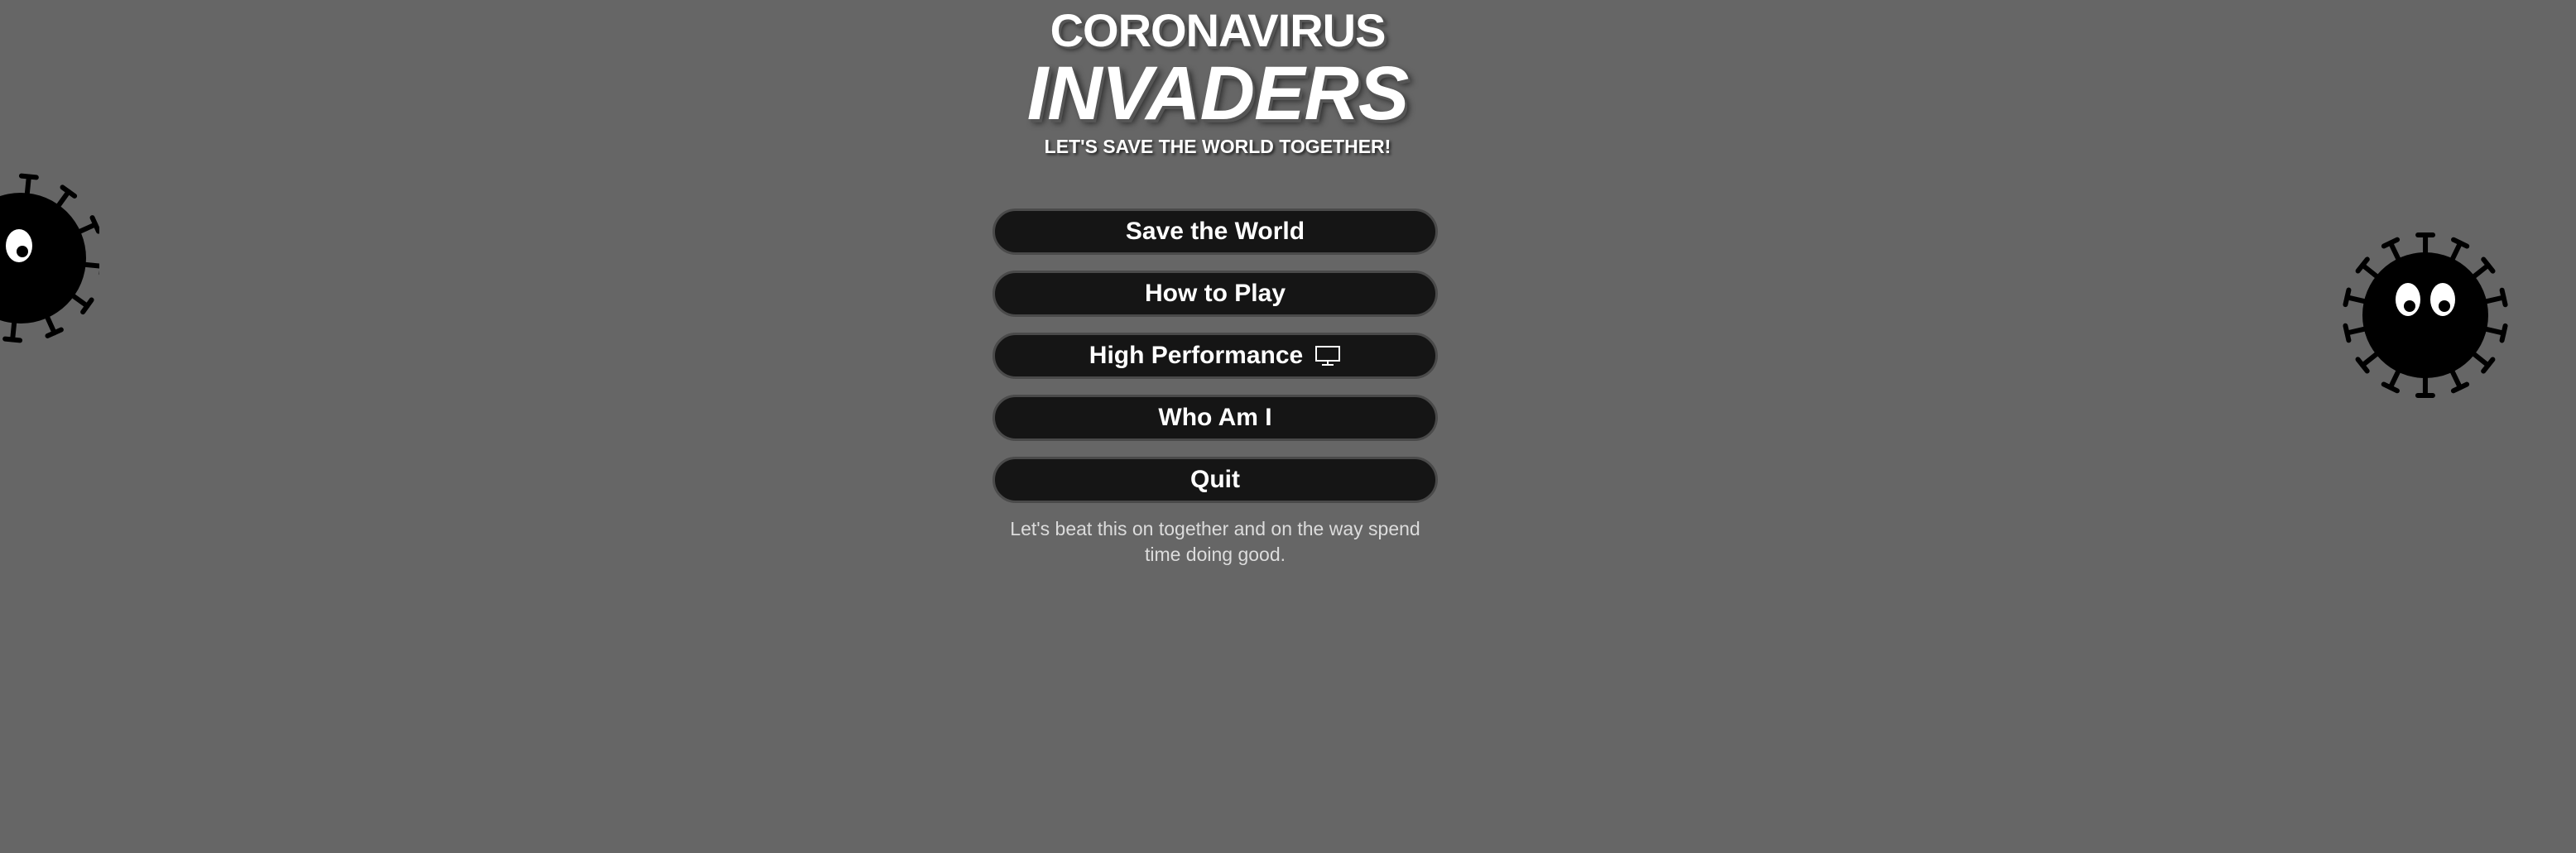  I want to click on monitor-icon, so click(1328, 356).